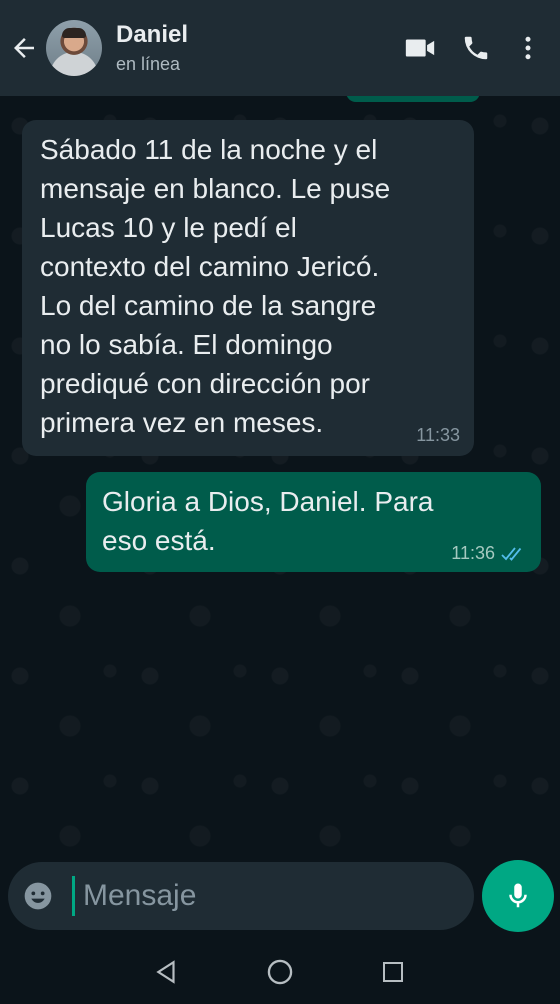 The height and width of the screenshot is (1004, 560). What do you see at coordinates (152, 34) in the screenshot?
I see `contact-name: Daniel` at bounding box center [152, 34].